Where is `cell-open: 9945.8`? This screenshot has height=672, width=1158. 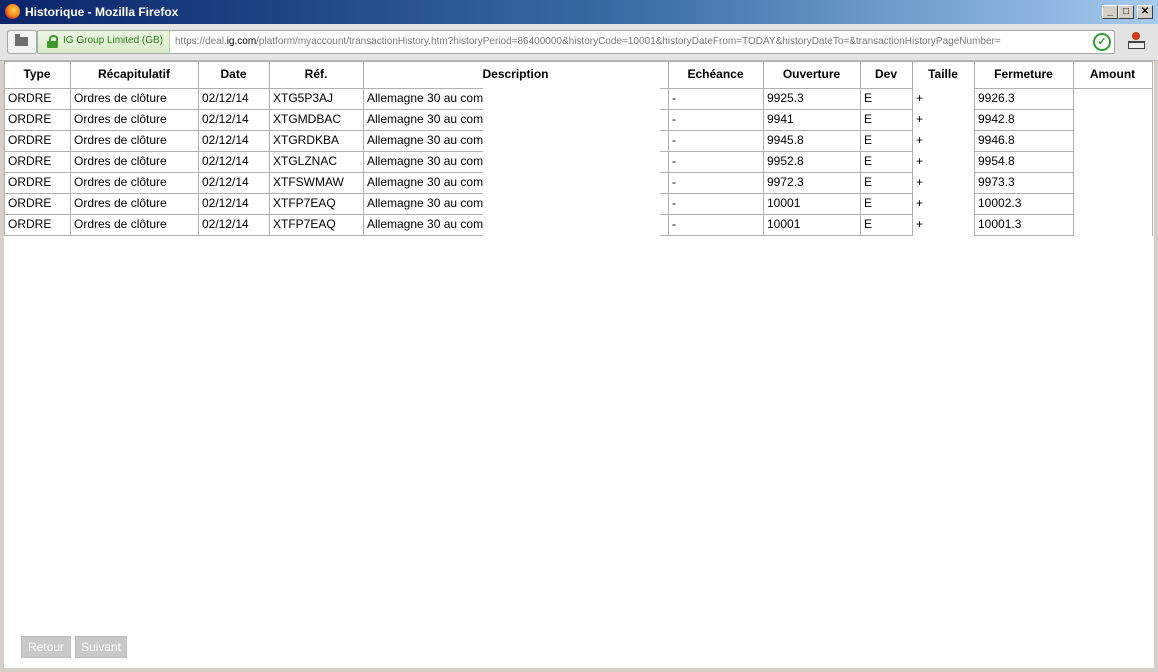 cell-open: 9945.8 is located at coordinates (785, 140).